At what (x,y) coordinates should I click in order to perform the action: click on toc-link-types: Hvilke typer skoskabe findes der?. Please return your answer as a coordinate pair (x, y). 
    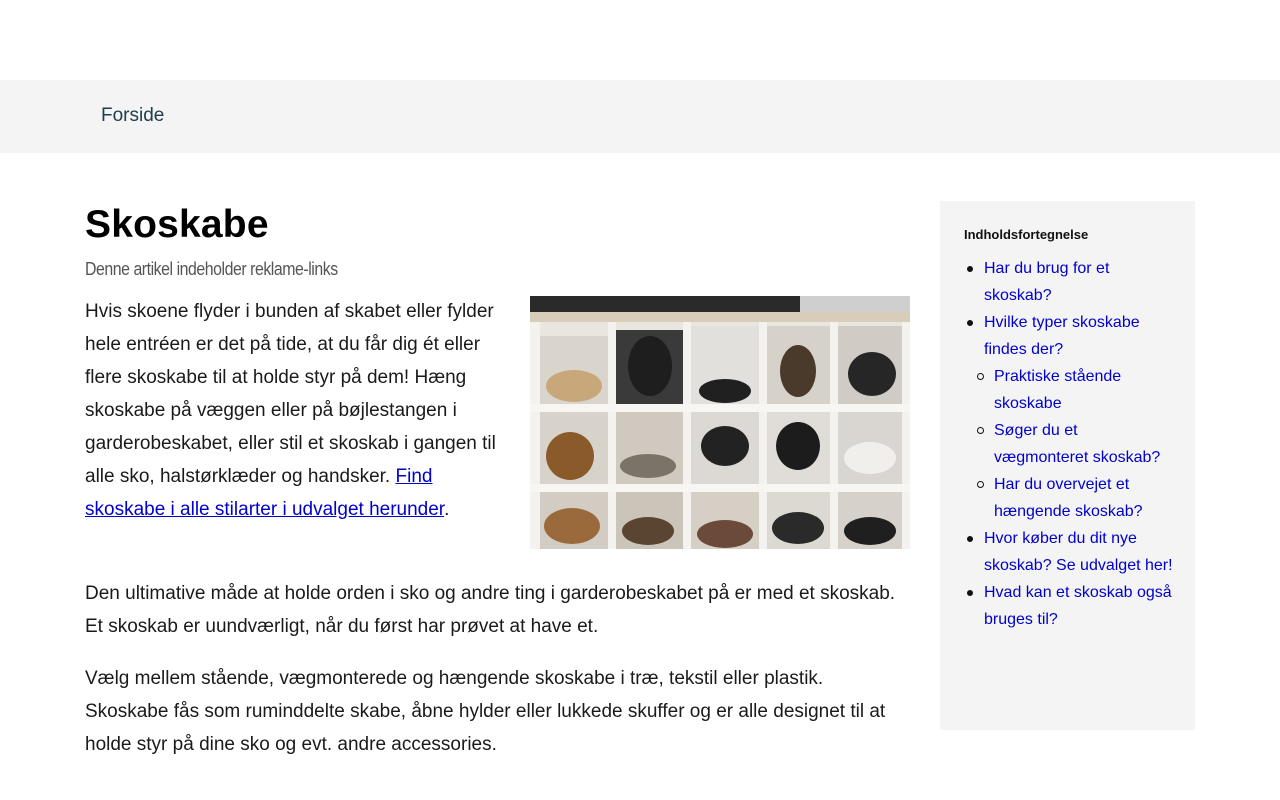
    Looking at the image, I should click on (1079, 336).